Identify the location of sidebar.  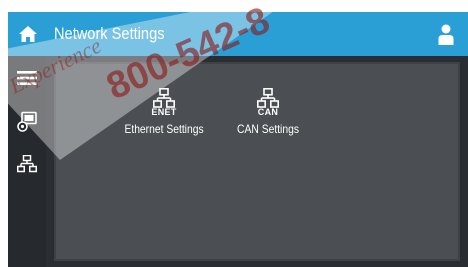
(27, 161).